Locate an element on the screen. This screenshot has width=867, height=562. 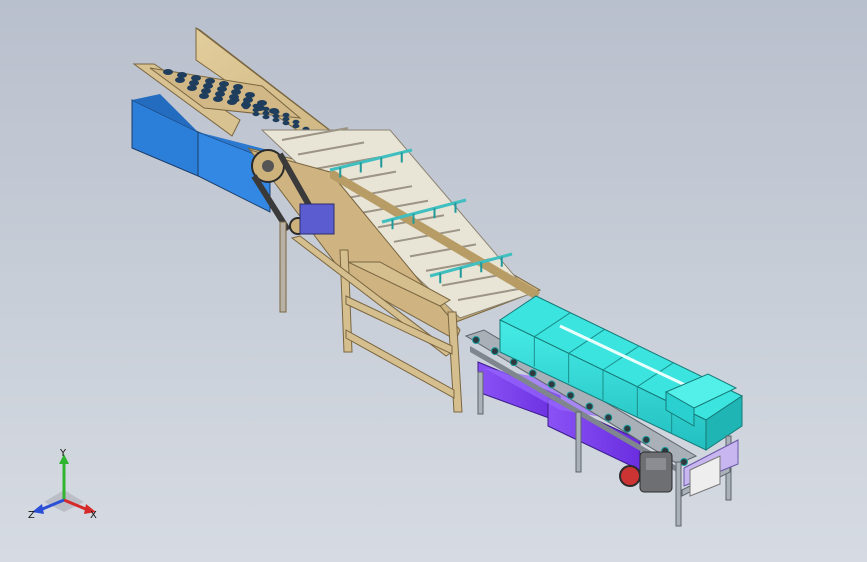
z-axis-label: Z is located at coordinates (31, 515).